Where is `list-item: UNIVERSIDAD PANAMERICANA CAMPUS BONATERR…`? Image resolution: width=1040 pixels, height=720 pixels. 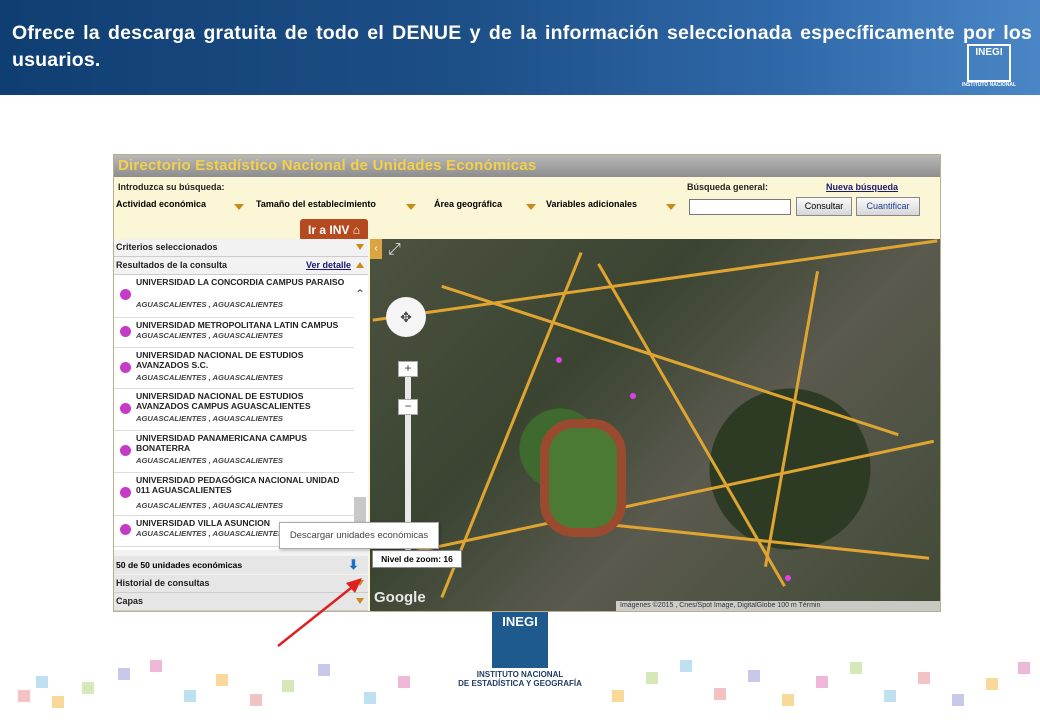
list-item: UNIVERSIDAD PANAMERICANA CAMPUS BONATERR… is located at coordinates (234, 452).